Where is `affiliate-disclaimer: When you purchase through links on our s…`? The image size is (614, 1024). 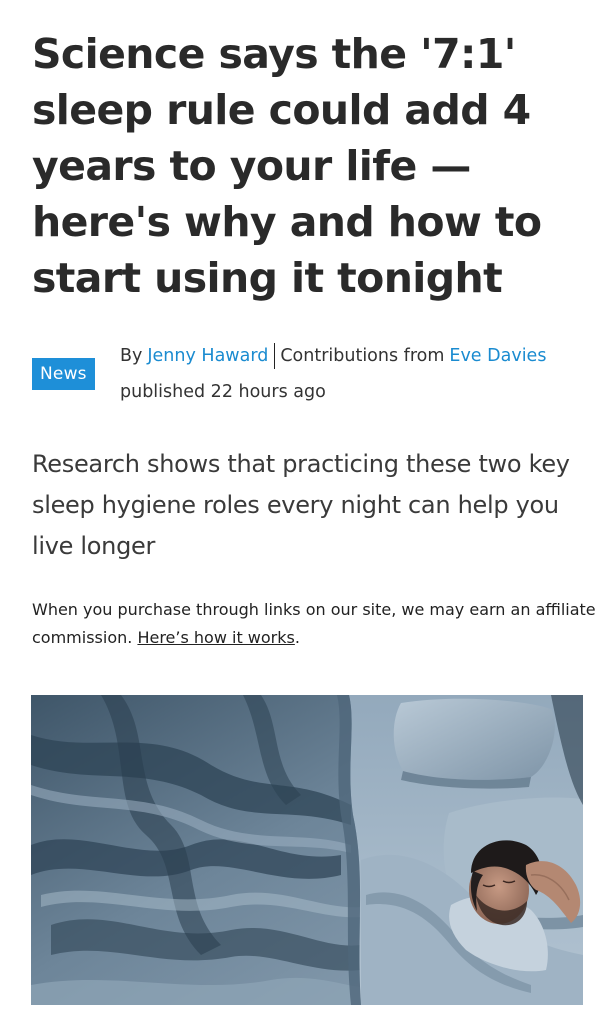
affiliate-disclaimer: When you purchase through links on our s… is located at coordinates (314, 624).